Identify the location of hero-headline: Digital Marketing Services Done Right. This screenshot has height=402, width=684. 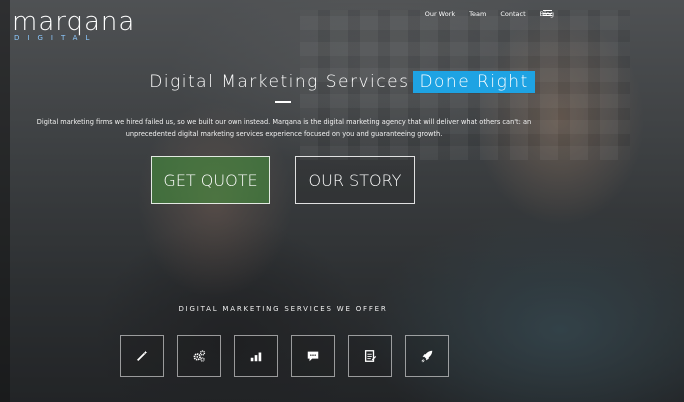
(342, 82).